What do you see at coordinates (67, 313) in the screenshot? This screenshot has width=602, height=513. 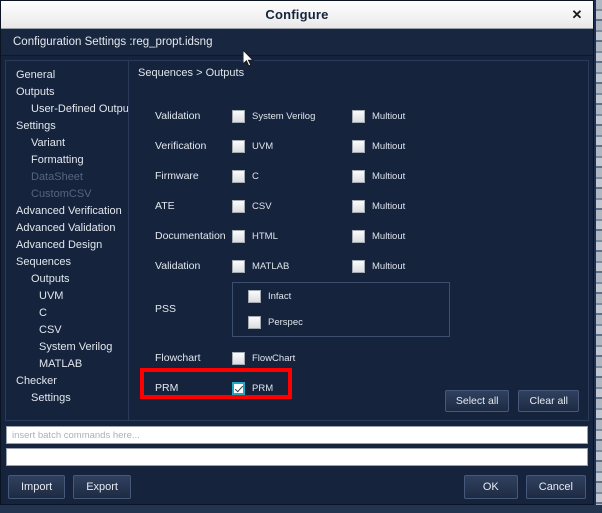 I see `sidebar-item-c: C` at bounding box center [67, 313].